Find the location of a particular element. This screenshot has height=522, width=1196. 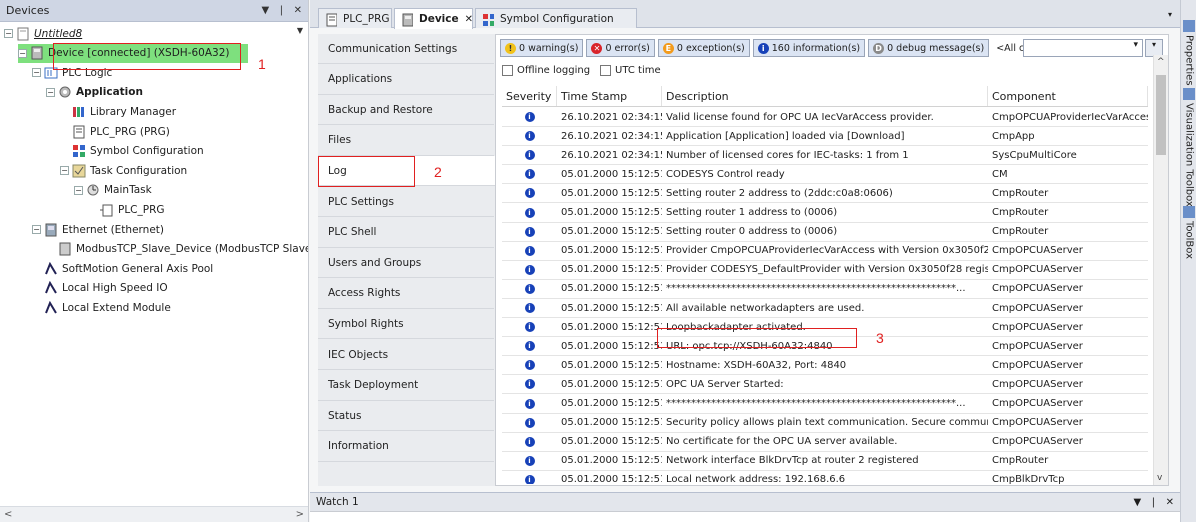

scroll-thumb is located at coordinates (1161, 115).